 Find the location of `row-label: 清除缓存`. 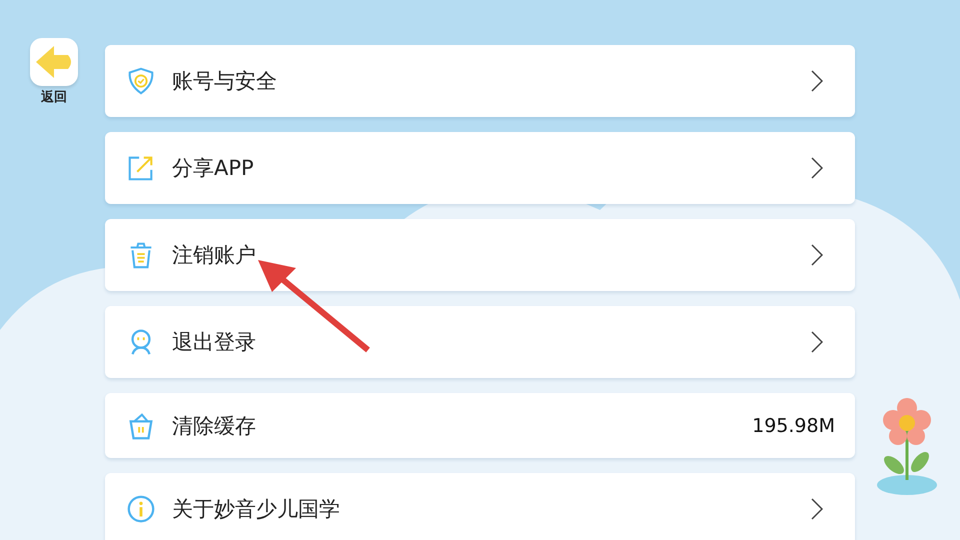

row-label: 清除缓存 is located at coordinates (214, 426).